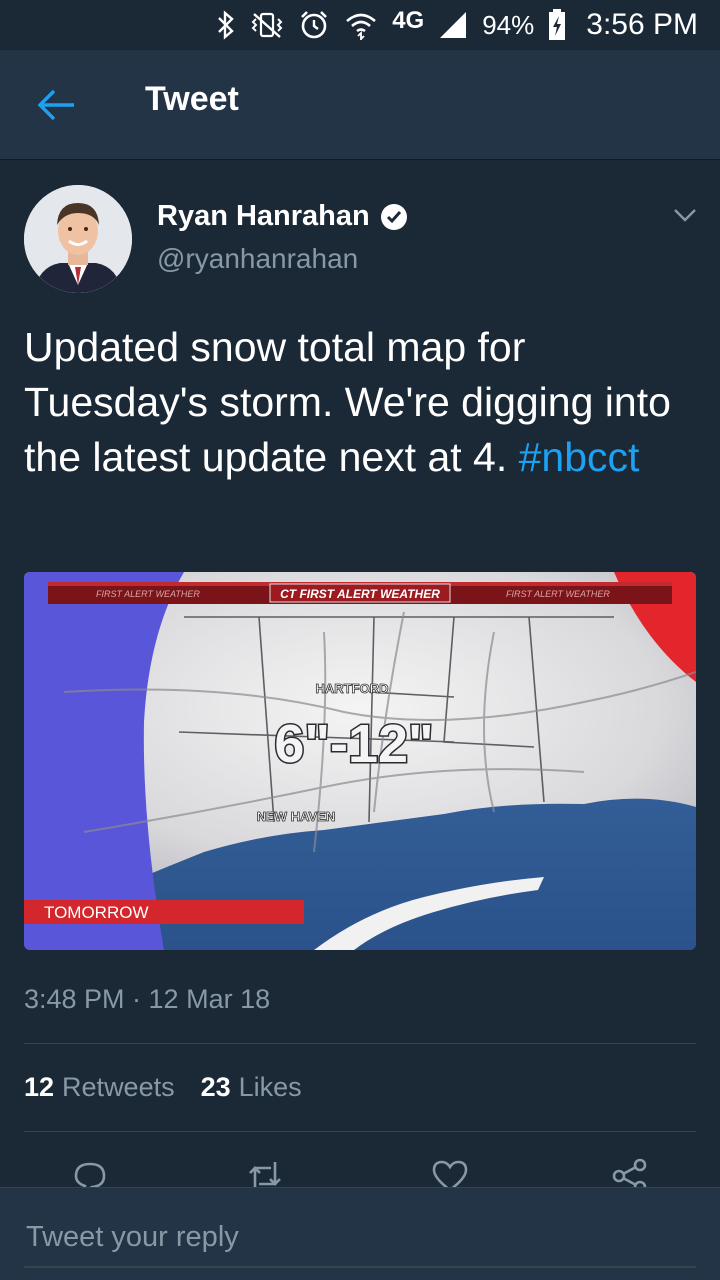  I want to click on banner-side-left: FIRST ALERT WEATHER, so click(148, 594).